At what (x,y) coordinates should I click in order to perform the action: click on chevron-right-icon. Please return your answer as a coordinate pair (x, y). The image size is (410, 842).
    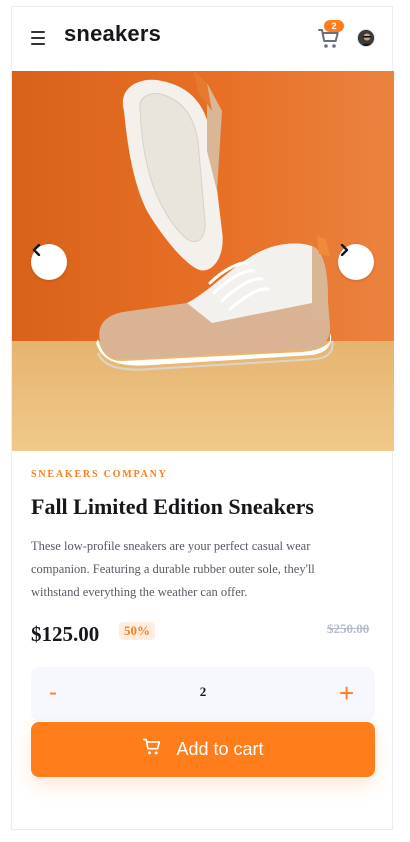
    Looking at the image, I should click on (356, 262).